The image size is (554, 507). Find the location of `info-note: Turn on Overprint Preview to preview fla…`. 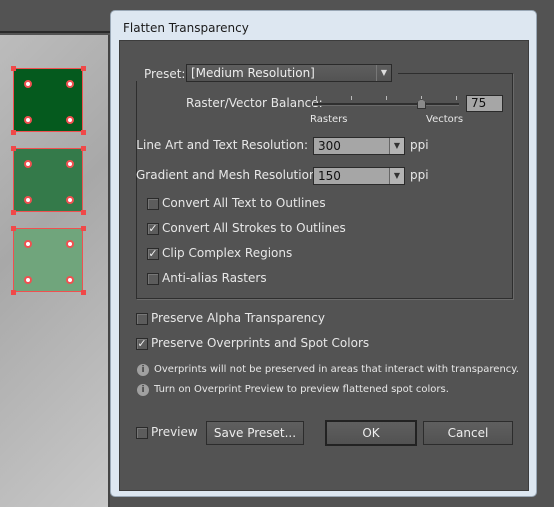

info-note: Turn on Overprint Preview to preview fla… is located at coordinates (301, 389).